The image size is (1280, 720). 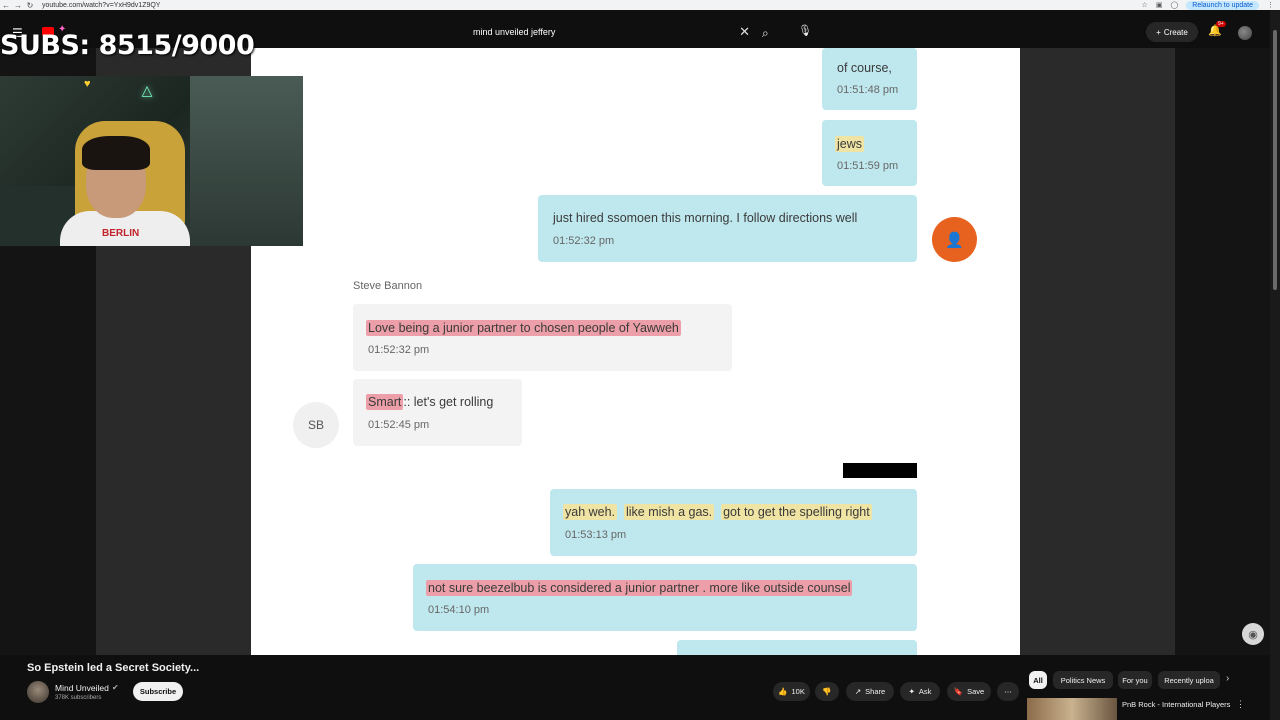 I want to click on clear-search-icon: ✕, so click(x=744, y=32).